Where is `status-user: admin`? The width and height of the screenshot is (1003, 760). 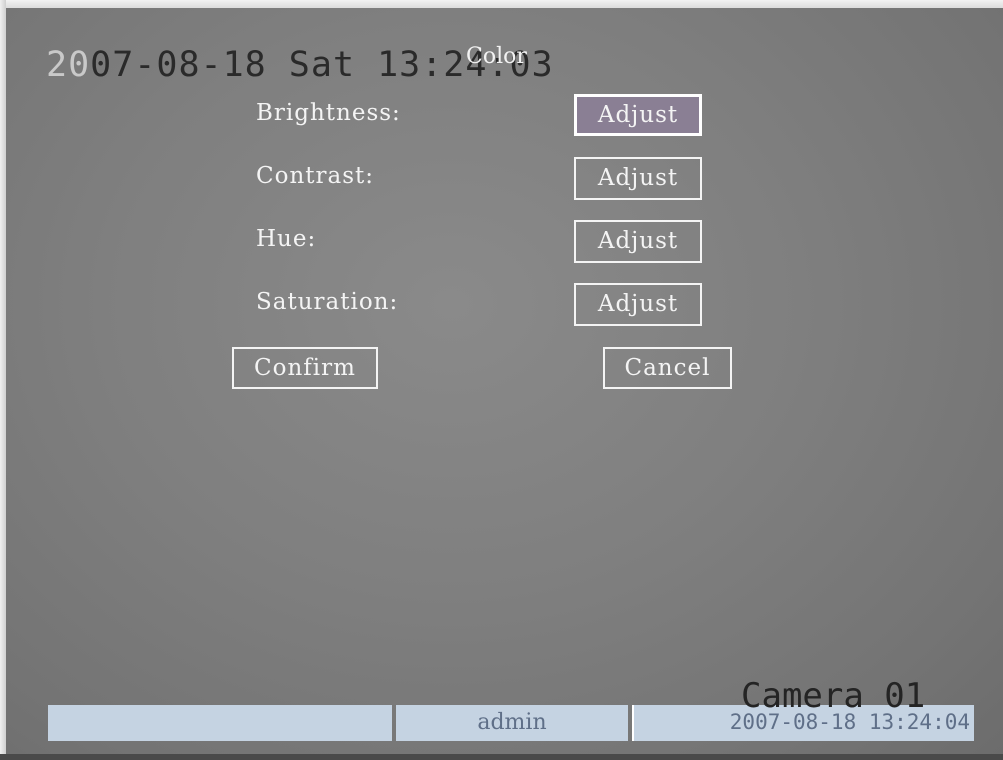
status-user: admin is located at coordinates (512, 723).